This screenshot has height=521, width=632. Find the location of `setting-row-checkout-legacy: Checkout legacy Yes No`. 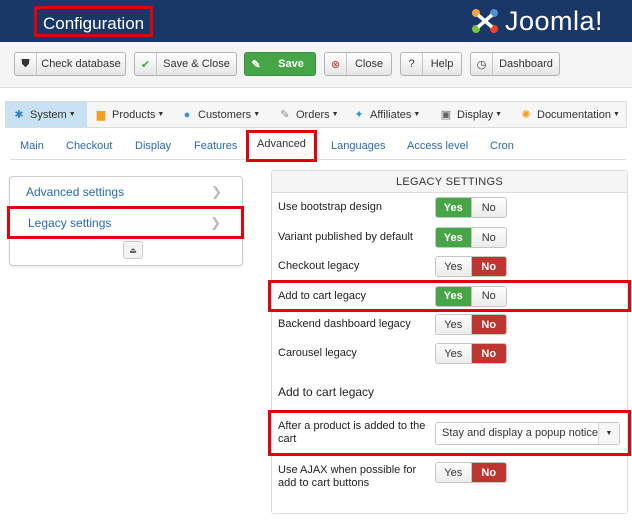

setting-row-checkout-legacy: Checkout legacy Yes No is located at coordinates (449, 266).